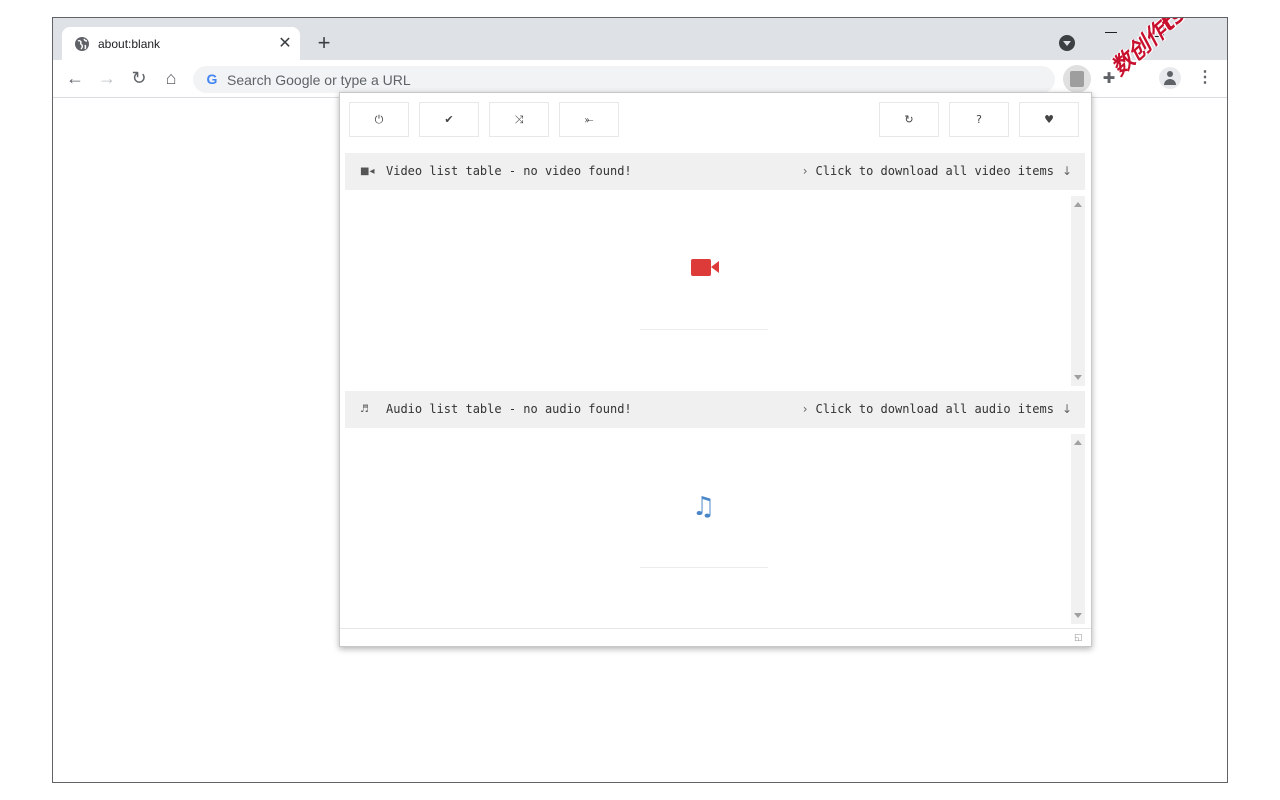 The width and height of the screenshot is (1280, 800). Describe the element at coordinates (379, 119) in the screenshot. I see `power-button: ⏻` at that location.